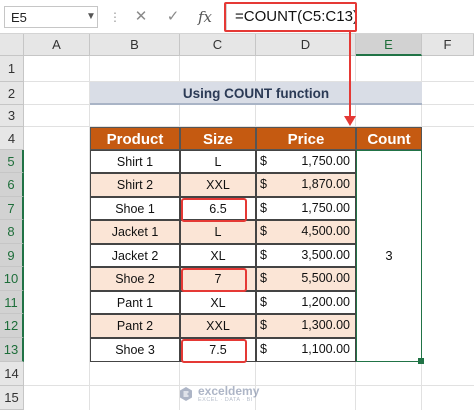 The image size is (474, 410). What do you see at coordinates (12, 161) in the screenshot?
I see `row-header-5: 5` at bounding box center [12, 161].